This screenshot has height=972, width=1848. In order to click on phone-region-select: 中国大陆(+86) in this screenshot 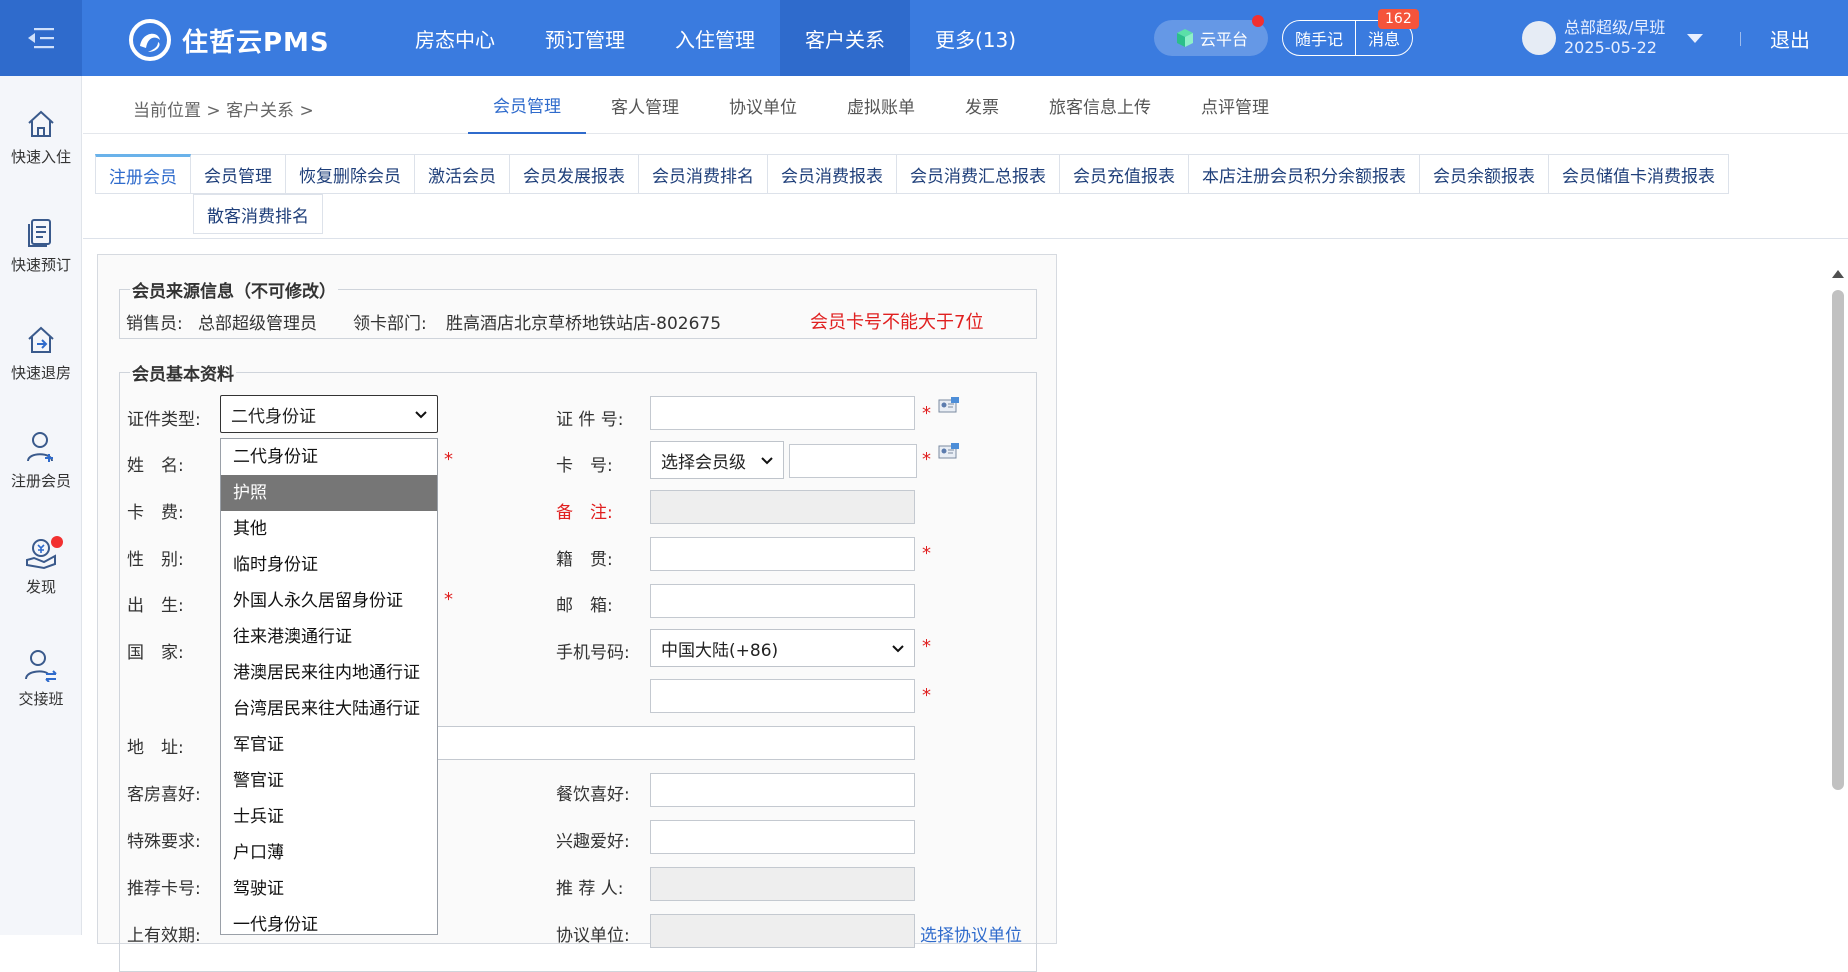, I will do `click(782, 648)`.